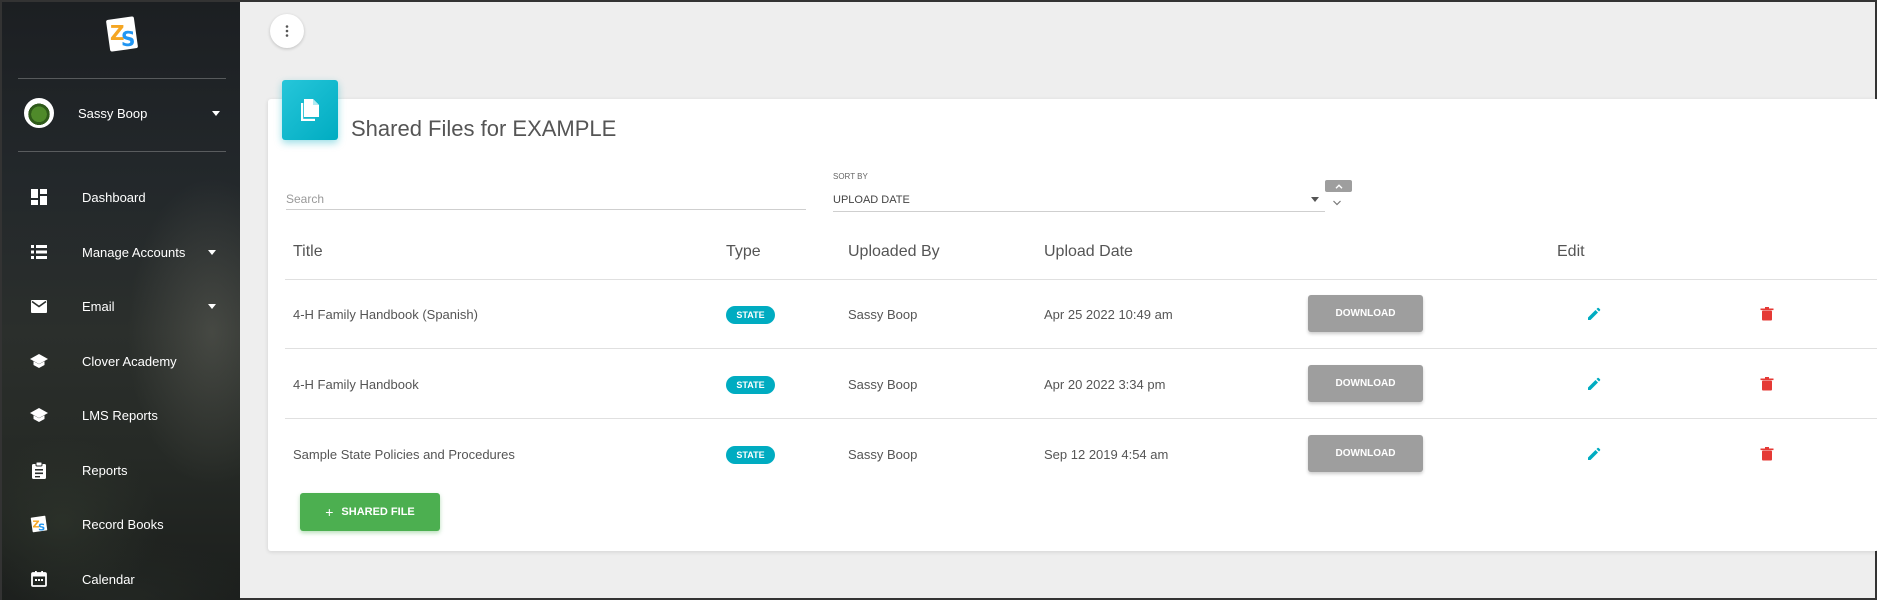 This screenshot has width=1877, height=600. Describe the element at coordinates (108, 579) in the screenshot. I see `sidebar-item-label: Calendar` at that location.